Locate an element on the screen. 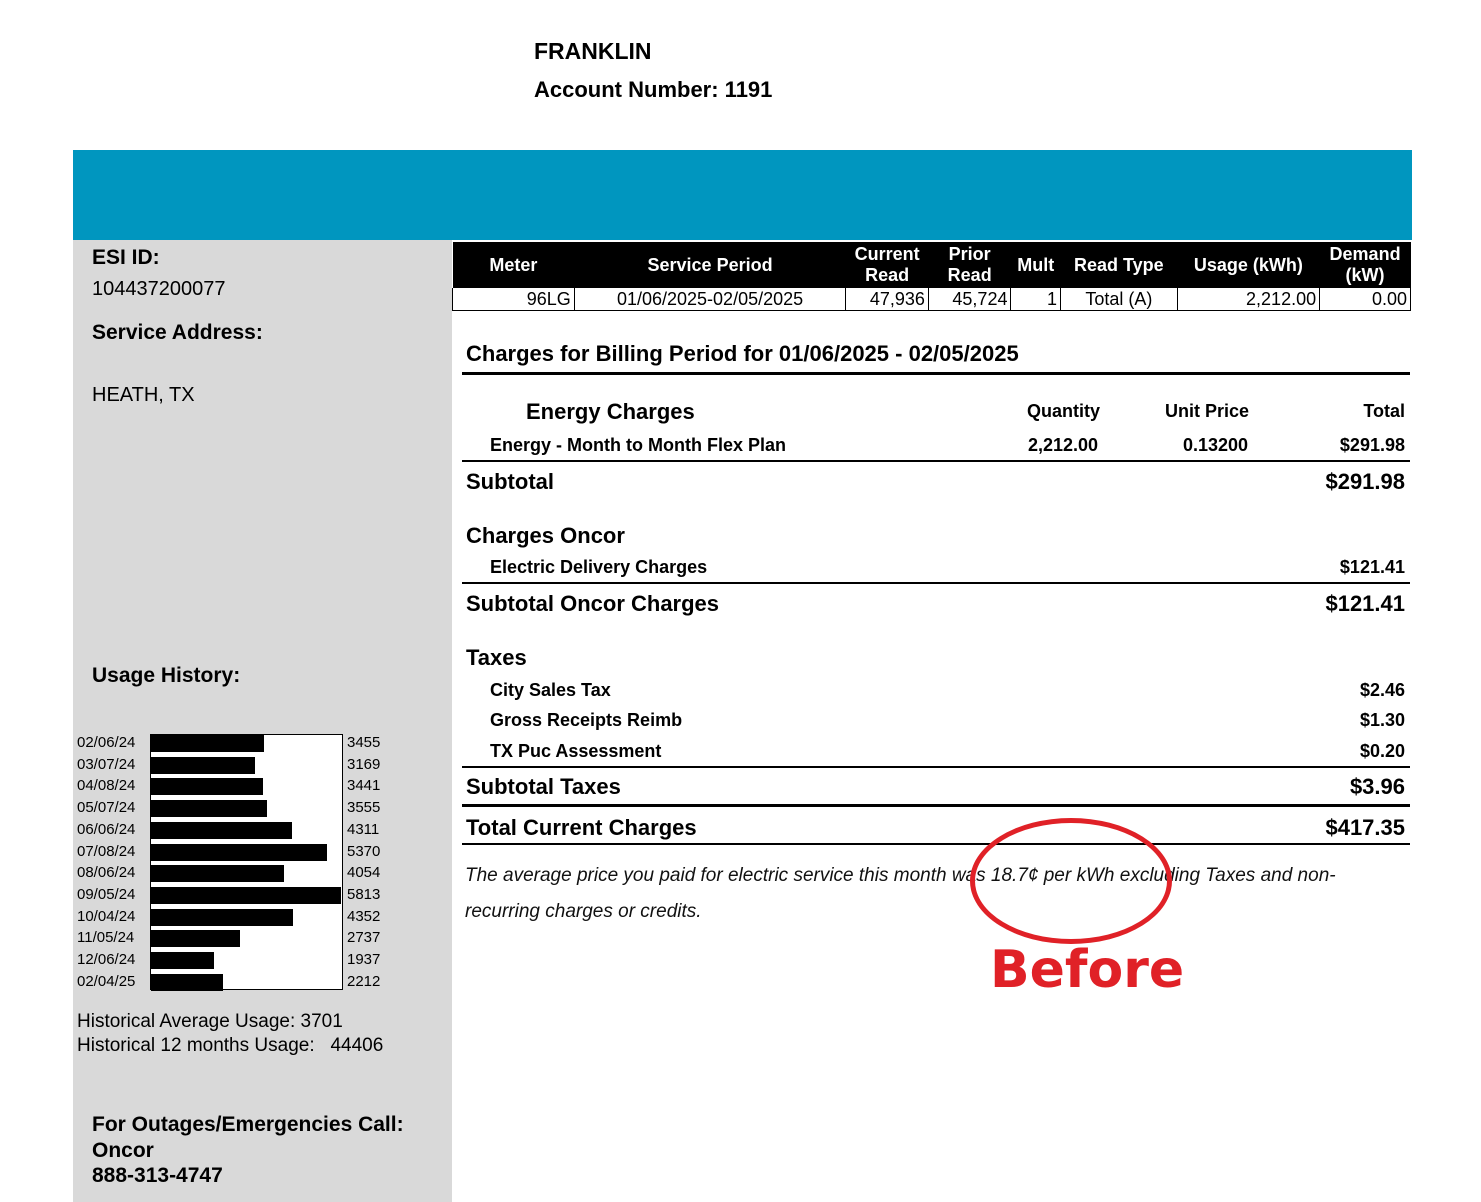 This screenshot has width=1481, height=1202. tax-item-label: City Sales Tax is located at coordinates (550, 690).